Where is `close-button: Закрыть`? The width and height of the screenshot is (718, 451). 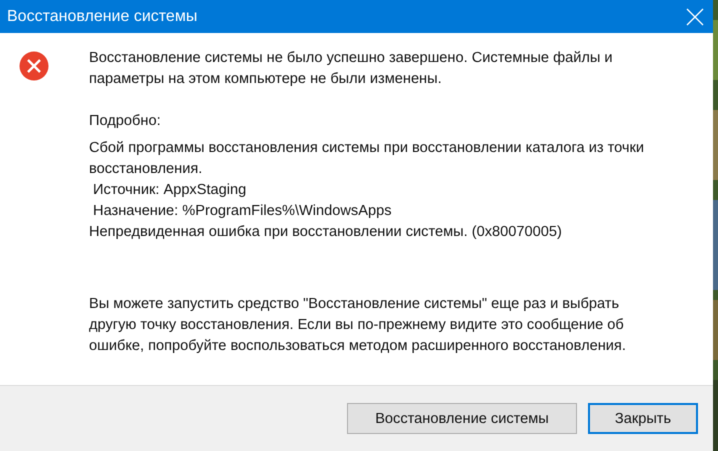 close-button: Закрыть is located at coordinates (643, 418).